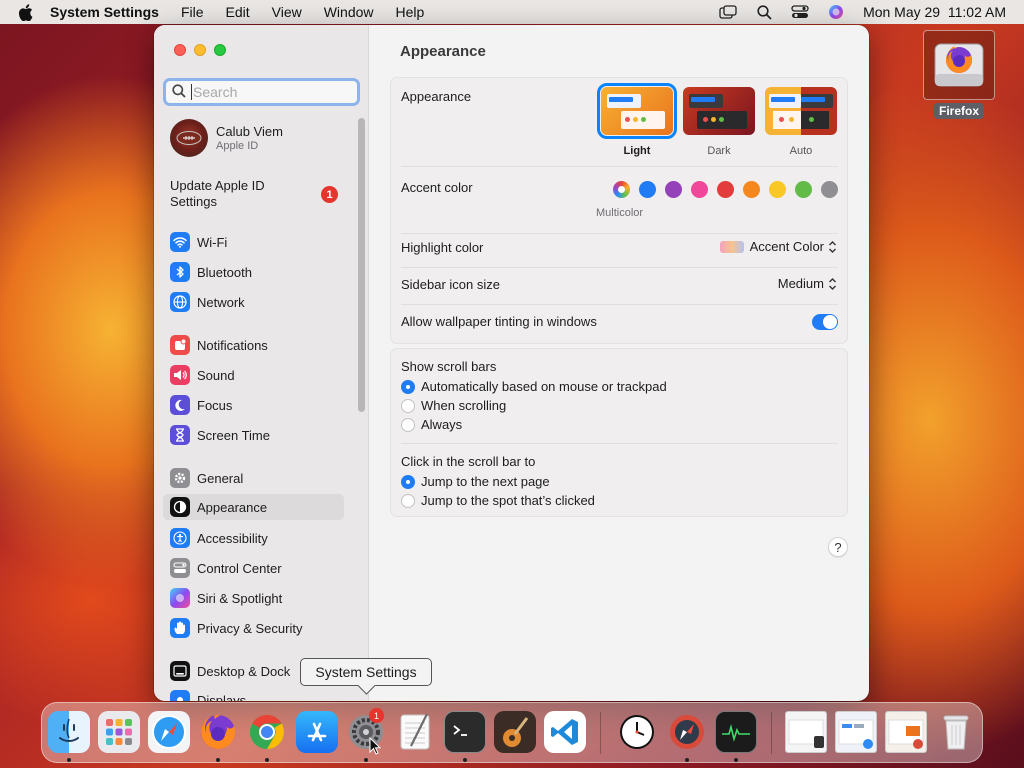  Describe the element at coordinates (565, 732) in the screenshot. I see `dock-vscode-icon` at that location.